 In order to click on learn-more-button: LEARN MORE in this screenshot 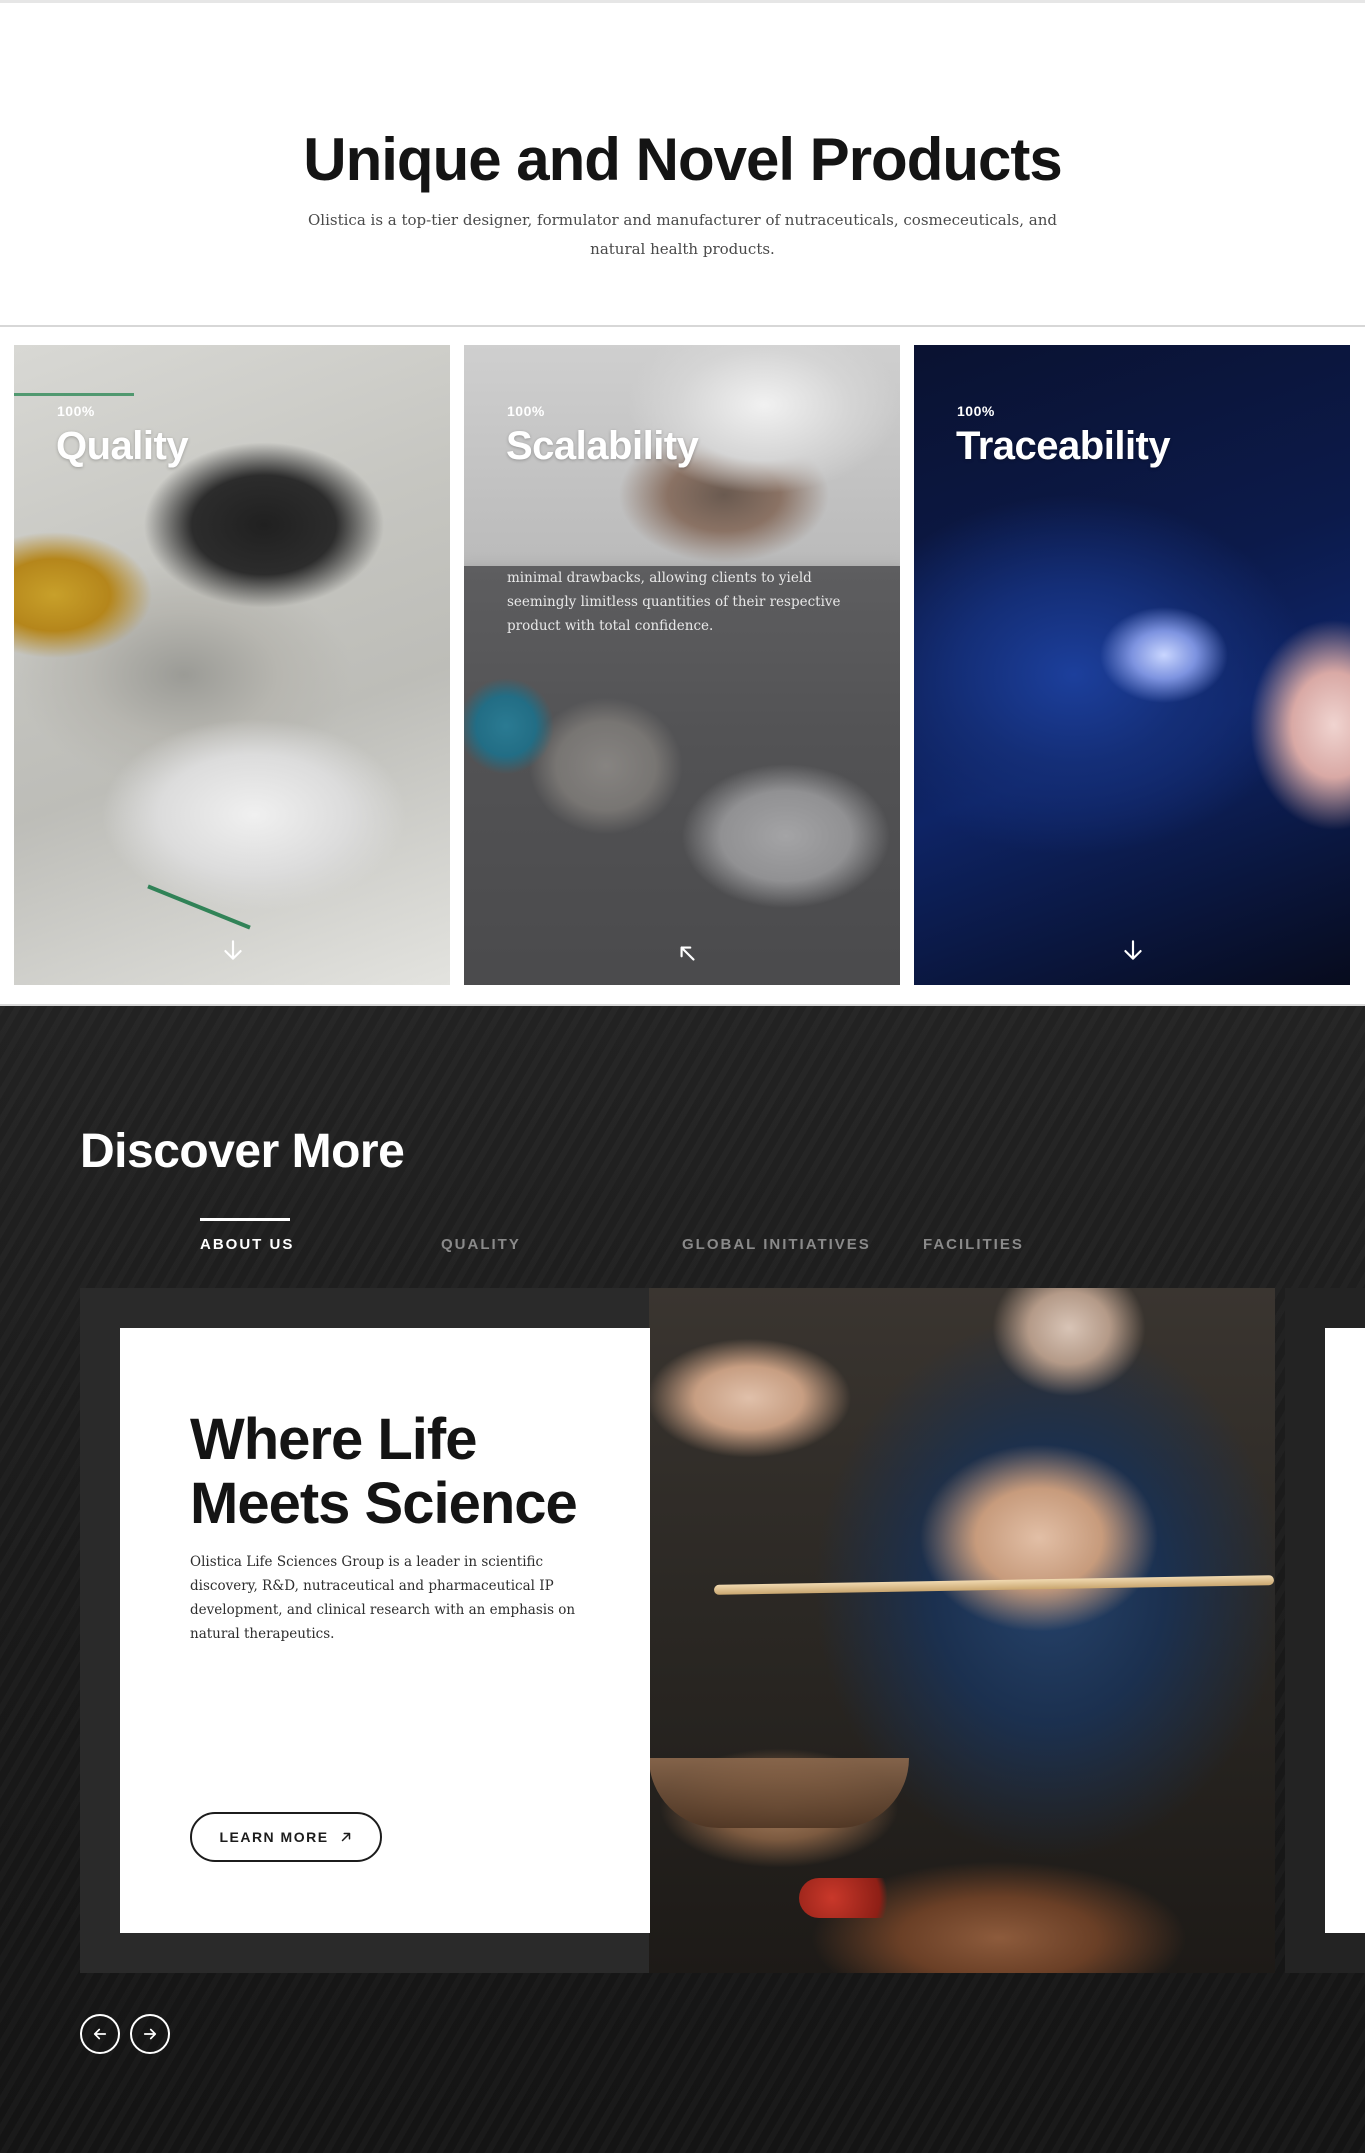, I will do `click(286, 1837)`.